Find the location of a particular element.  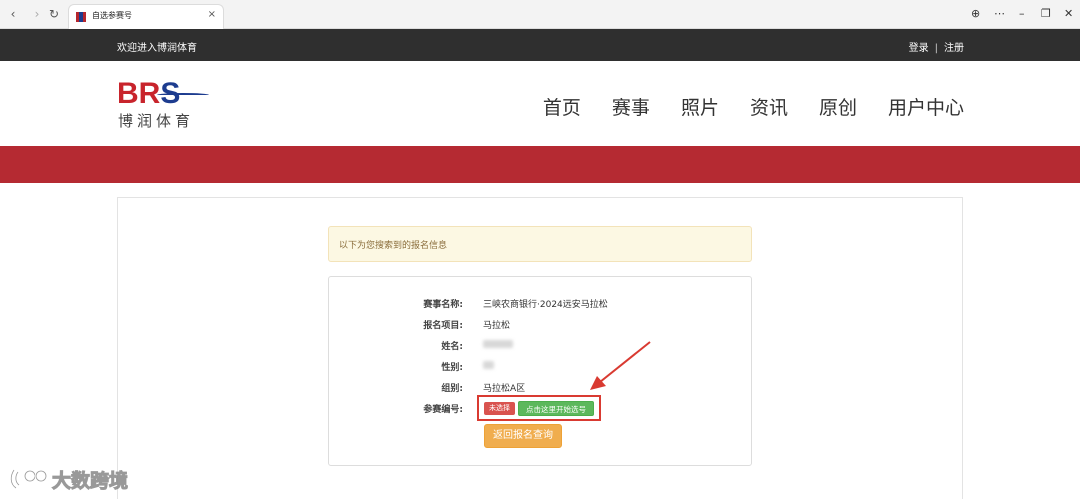

nav-events: 赛事 is located at coordinates (631, 106).